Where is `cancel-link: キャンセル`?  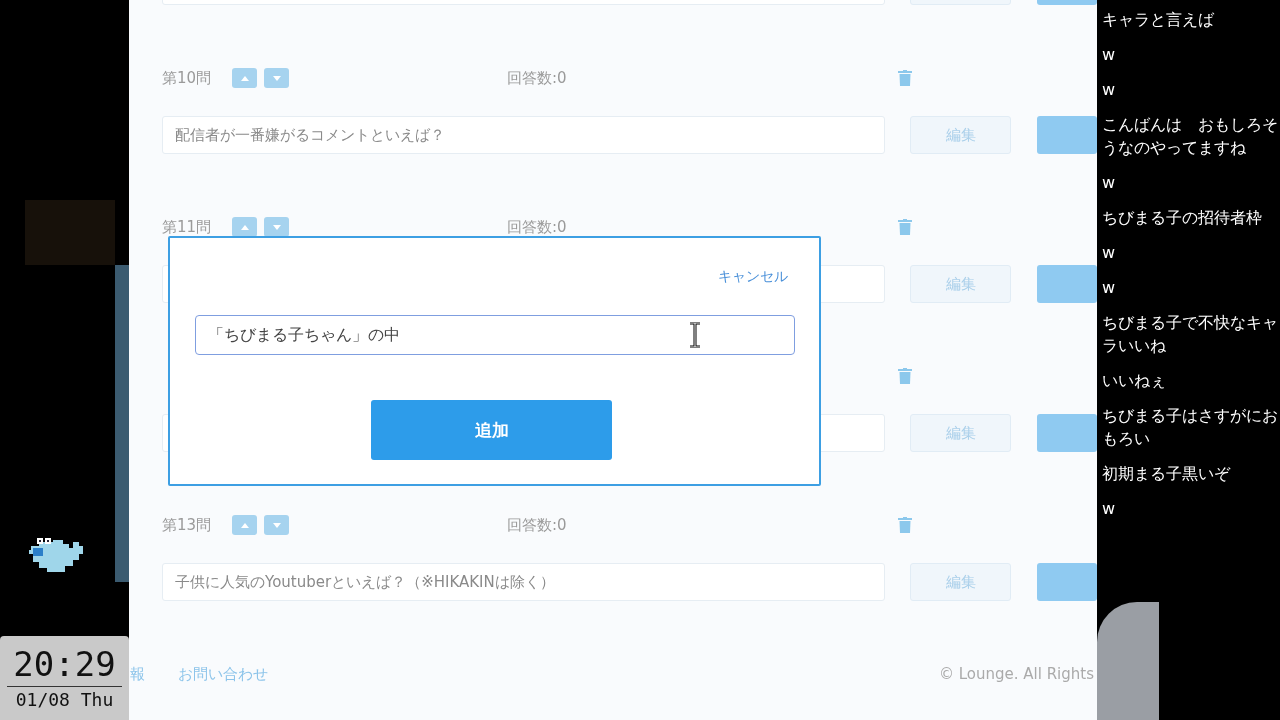 cancel-link: キャンセル is located at coordinates (753, 276).